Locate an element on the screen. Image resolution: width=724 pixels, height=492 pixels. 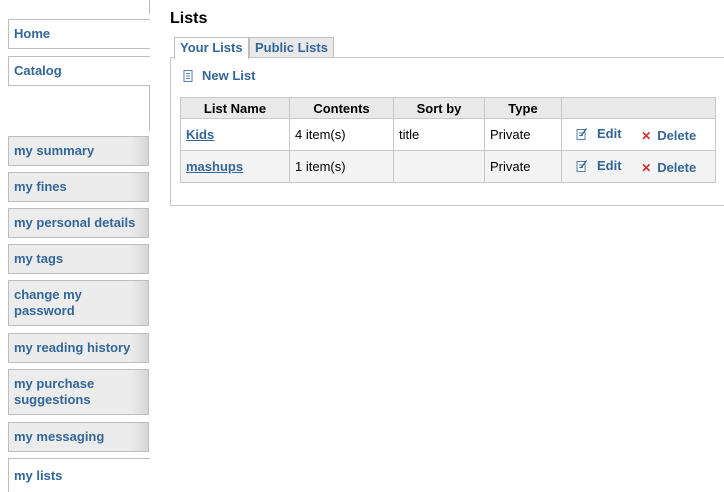
list-name-link: Kids is located at coordinates (200, 134).